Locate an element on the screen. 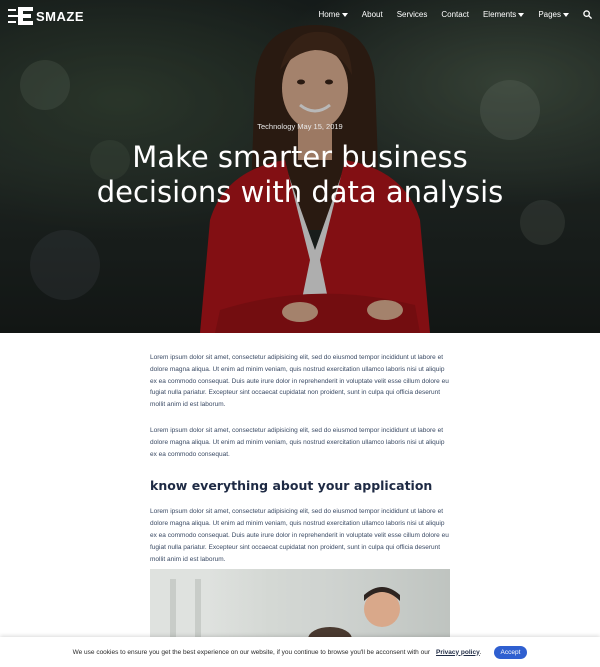 The height and width of the screenshot is (667, 600). nav-label: About is located at coordinates (372, 14).